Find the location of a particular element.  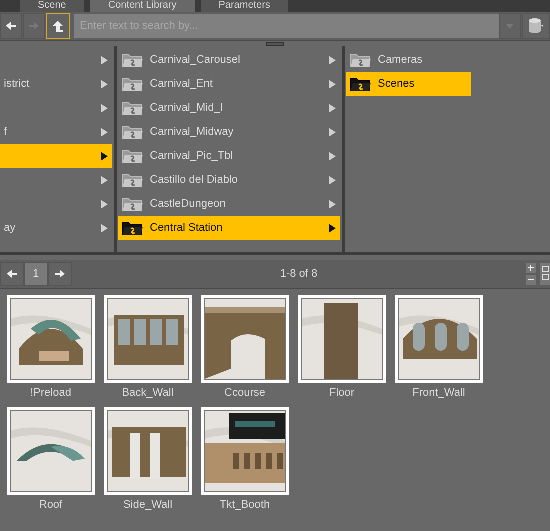

right-arrow-icon is located at coordinates (60, 274).